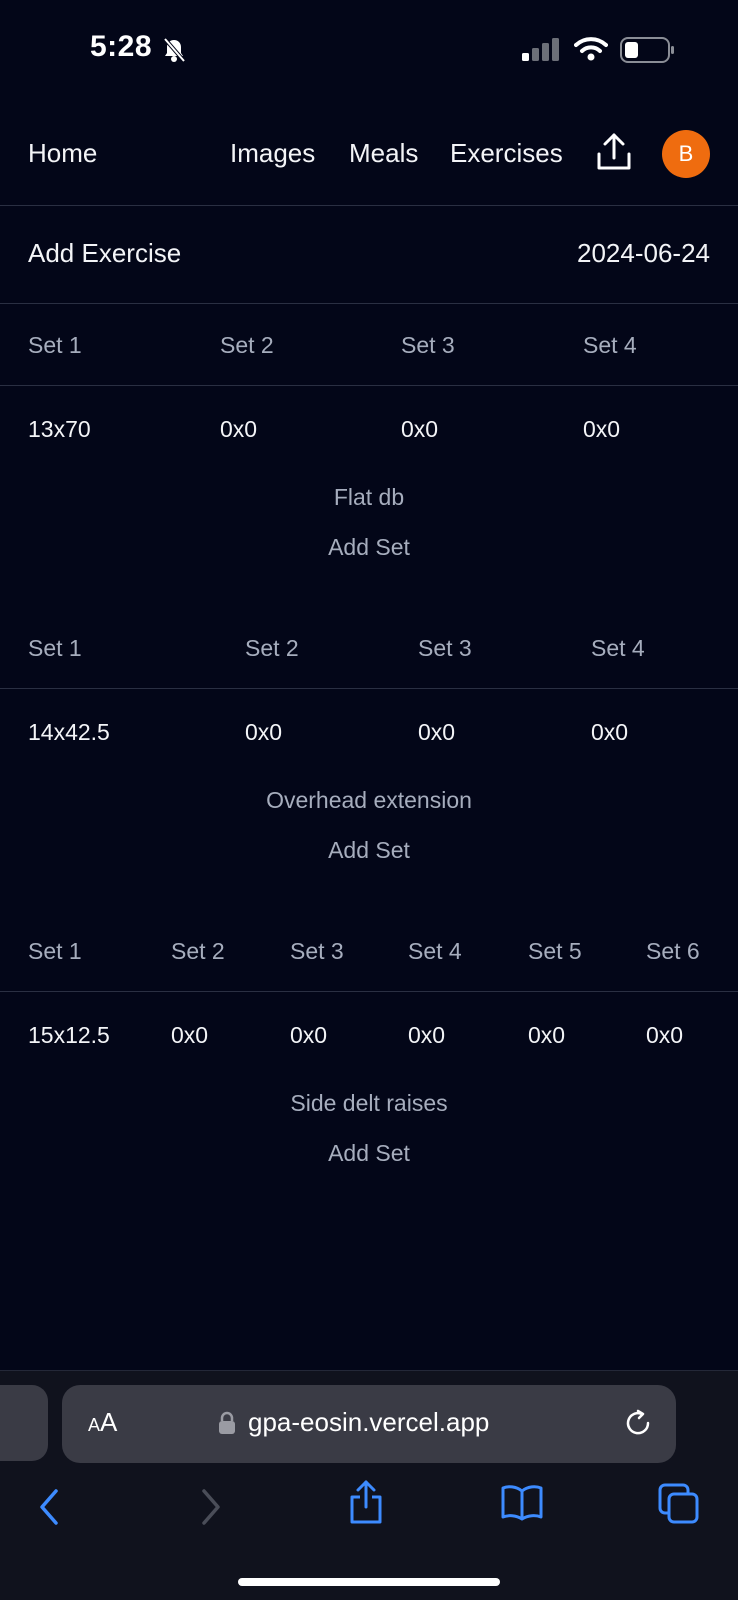 This screenshot has width=738, height=1600. What do you see at coordinates (591, 51) in the screenshot?
I see `wifi-icon` at bounding box center [591, 51].